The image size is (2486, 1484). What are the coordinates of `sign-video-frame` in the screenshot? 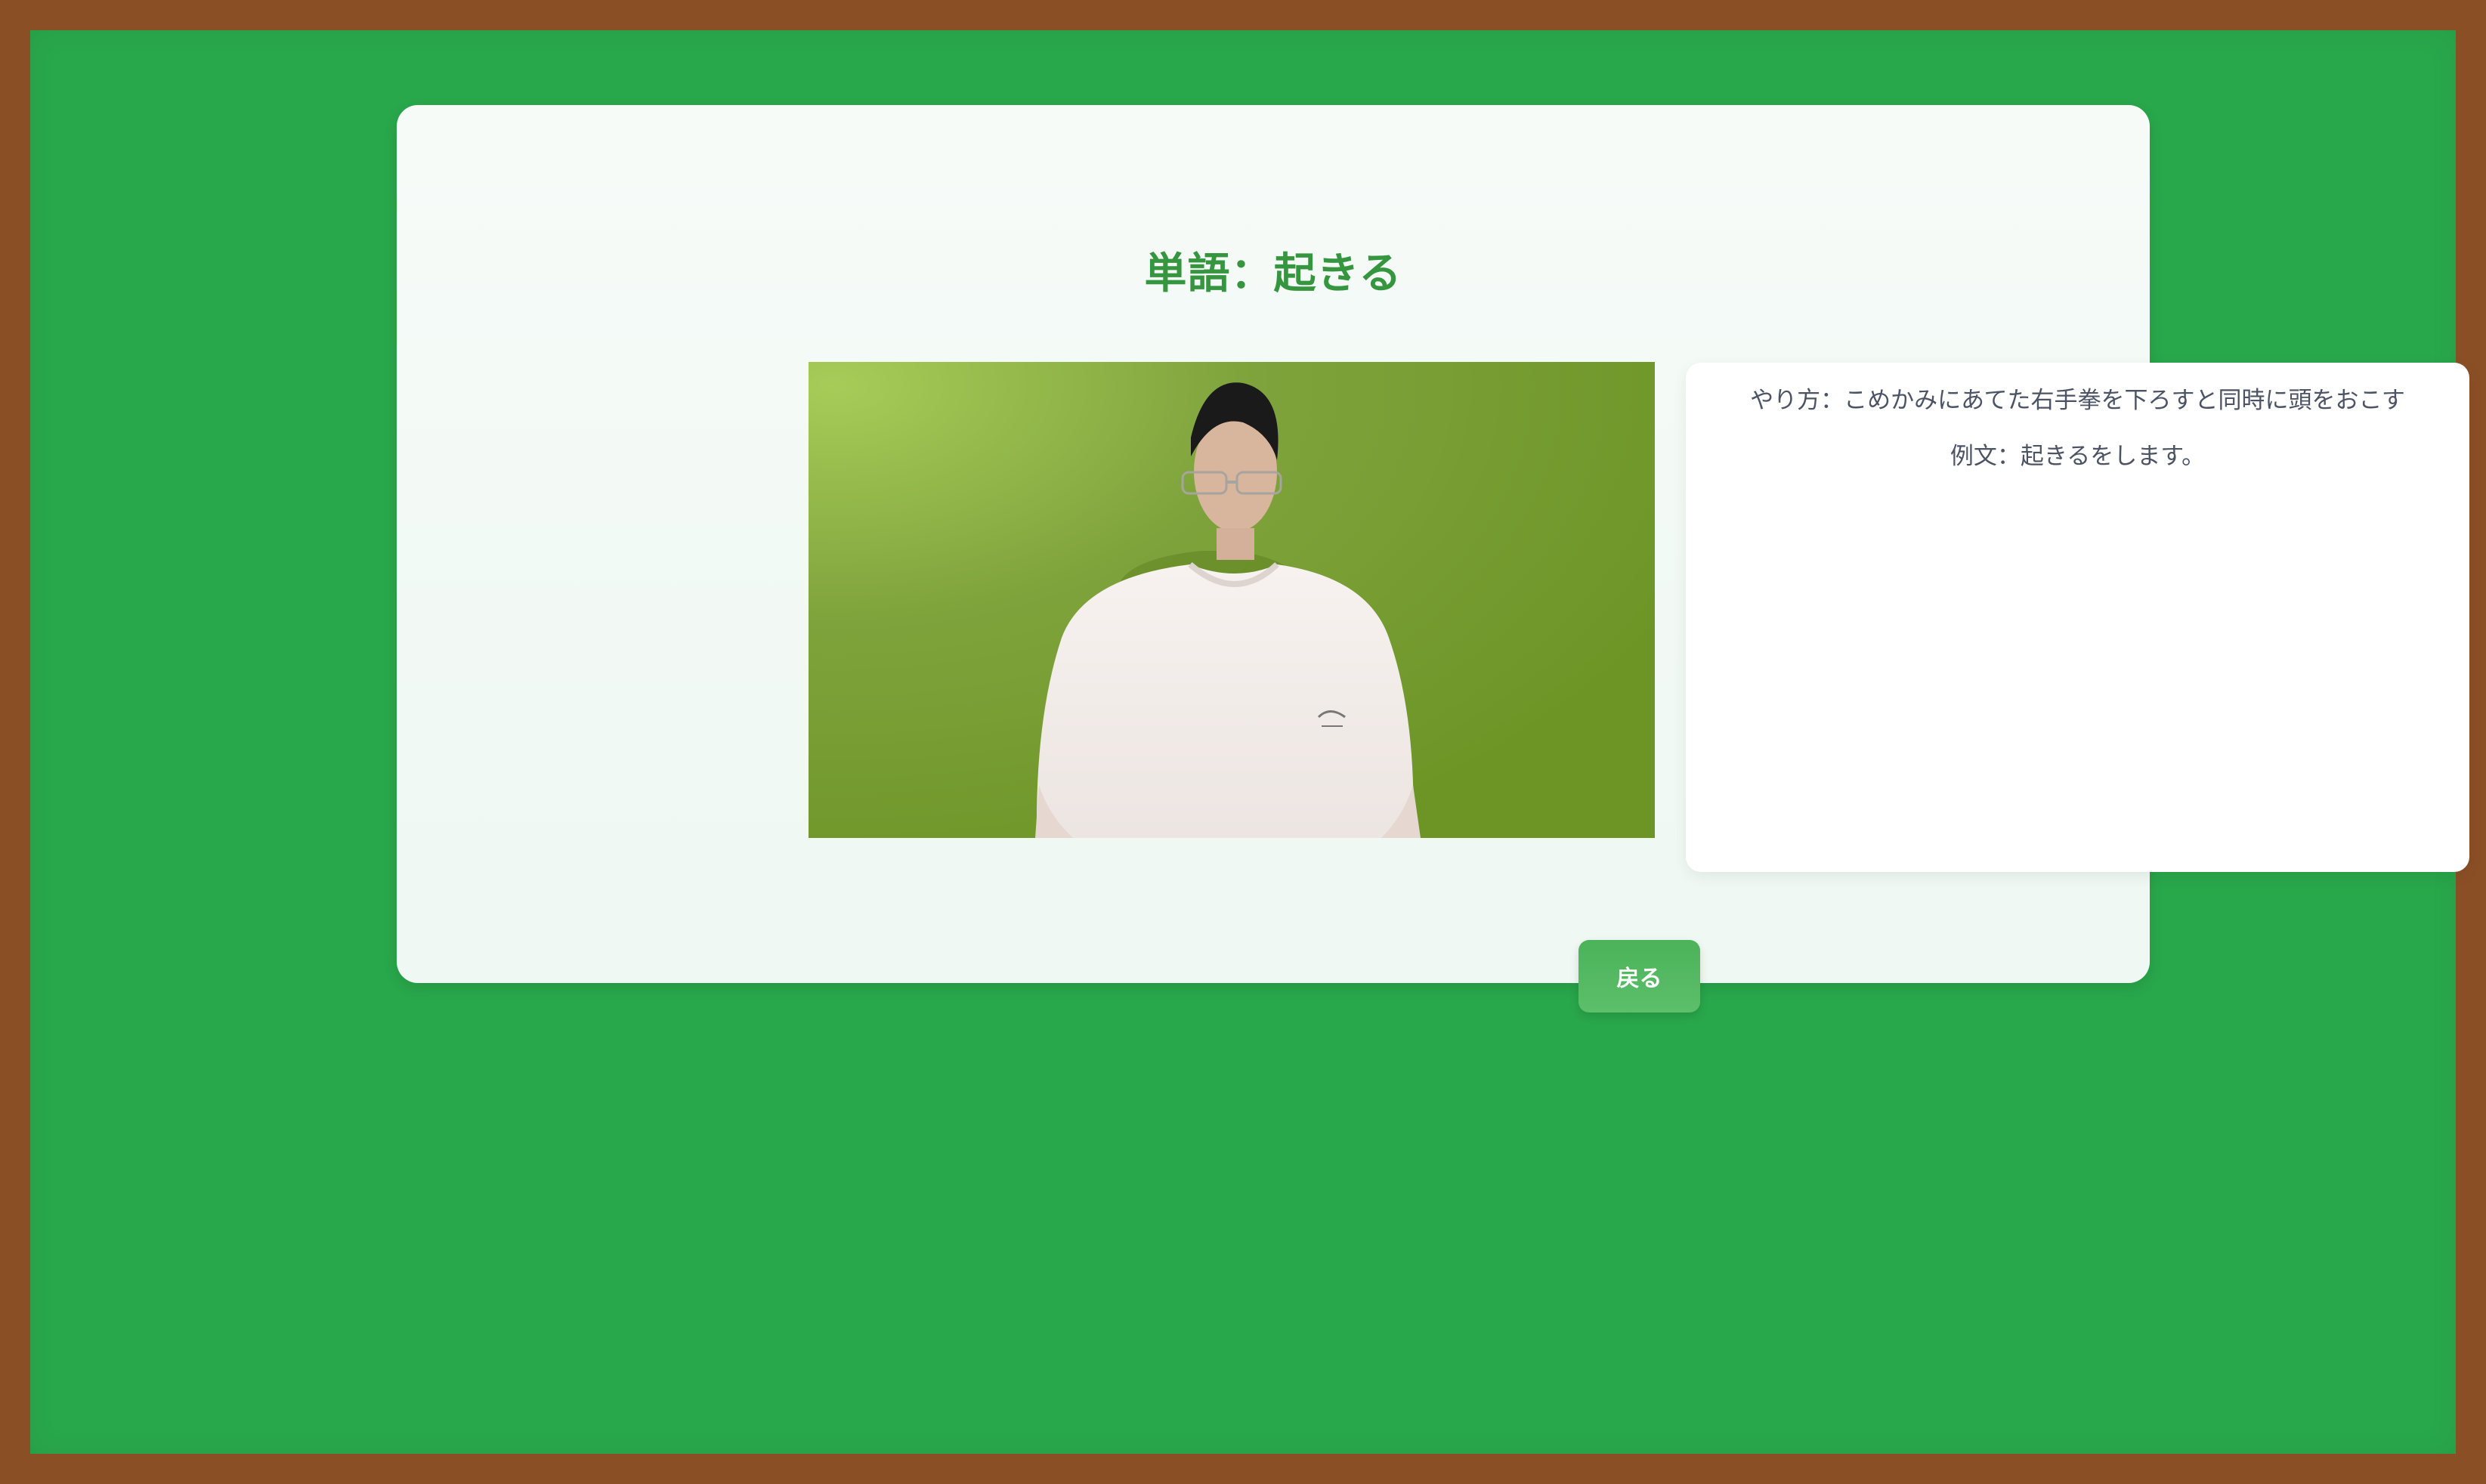 It's located at (1232, 600).